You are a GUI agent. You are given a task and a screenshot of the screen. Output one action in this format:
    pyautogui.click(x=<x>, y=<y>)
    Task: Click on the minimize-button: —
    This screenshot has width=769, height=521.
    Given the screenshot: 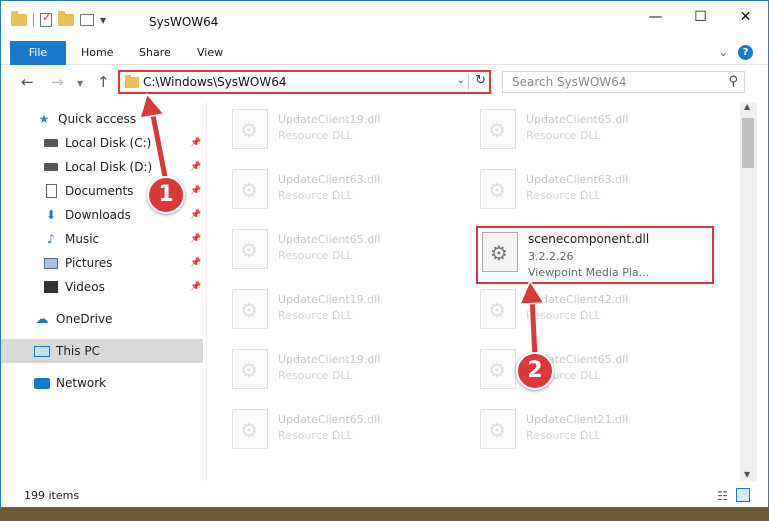 What is the action you would take?
    pyautogui.click(x=655, y=17)
    